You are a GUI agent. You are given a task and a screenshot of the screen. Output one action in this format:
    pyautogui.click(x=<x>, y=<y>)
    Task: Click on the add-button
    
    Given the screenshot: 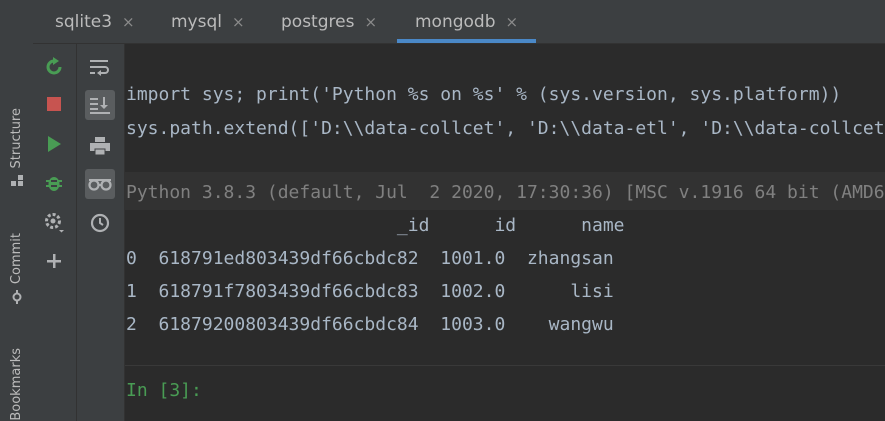 What is the action you would take?
    pyautogui.click(x=54, y=261)
    